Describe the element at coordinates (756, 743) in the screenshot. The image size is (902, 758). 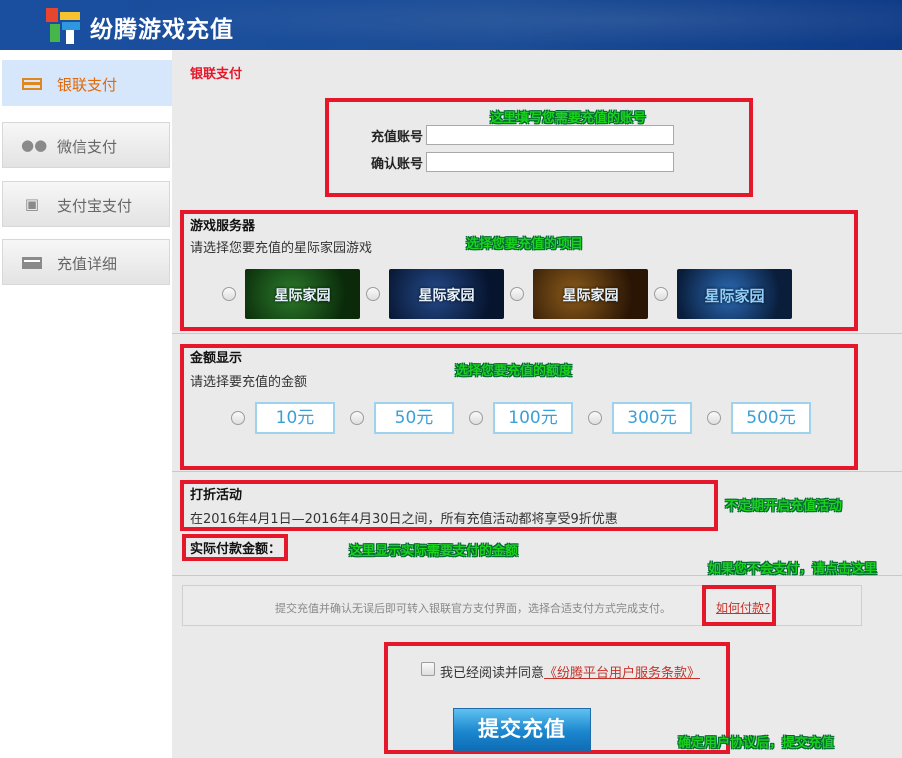
I see `submit-annotation: 确定用户协议后，提交充值` at that location.